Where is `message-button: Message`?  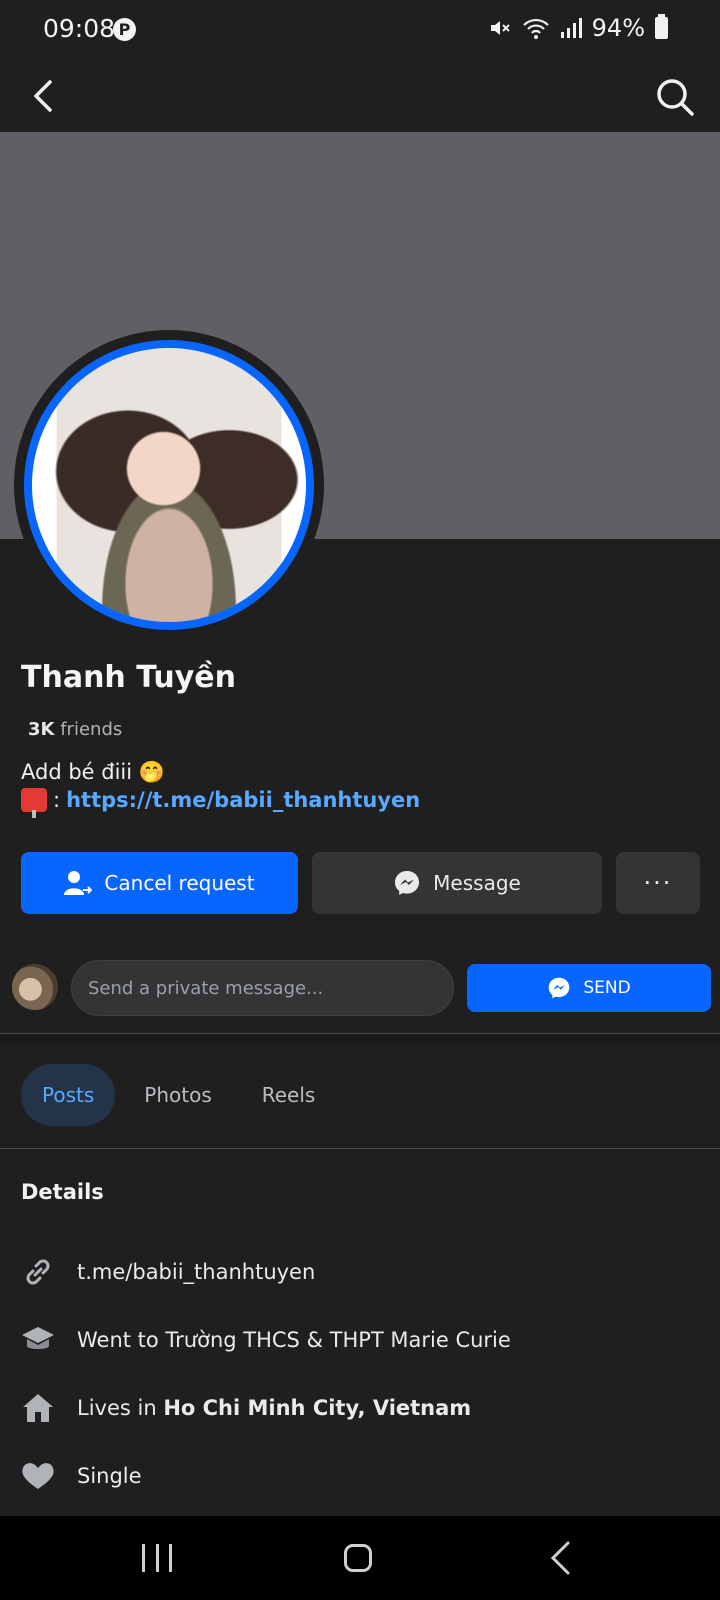 message-button: Message is located at coordinates (457, 883).